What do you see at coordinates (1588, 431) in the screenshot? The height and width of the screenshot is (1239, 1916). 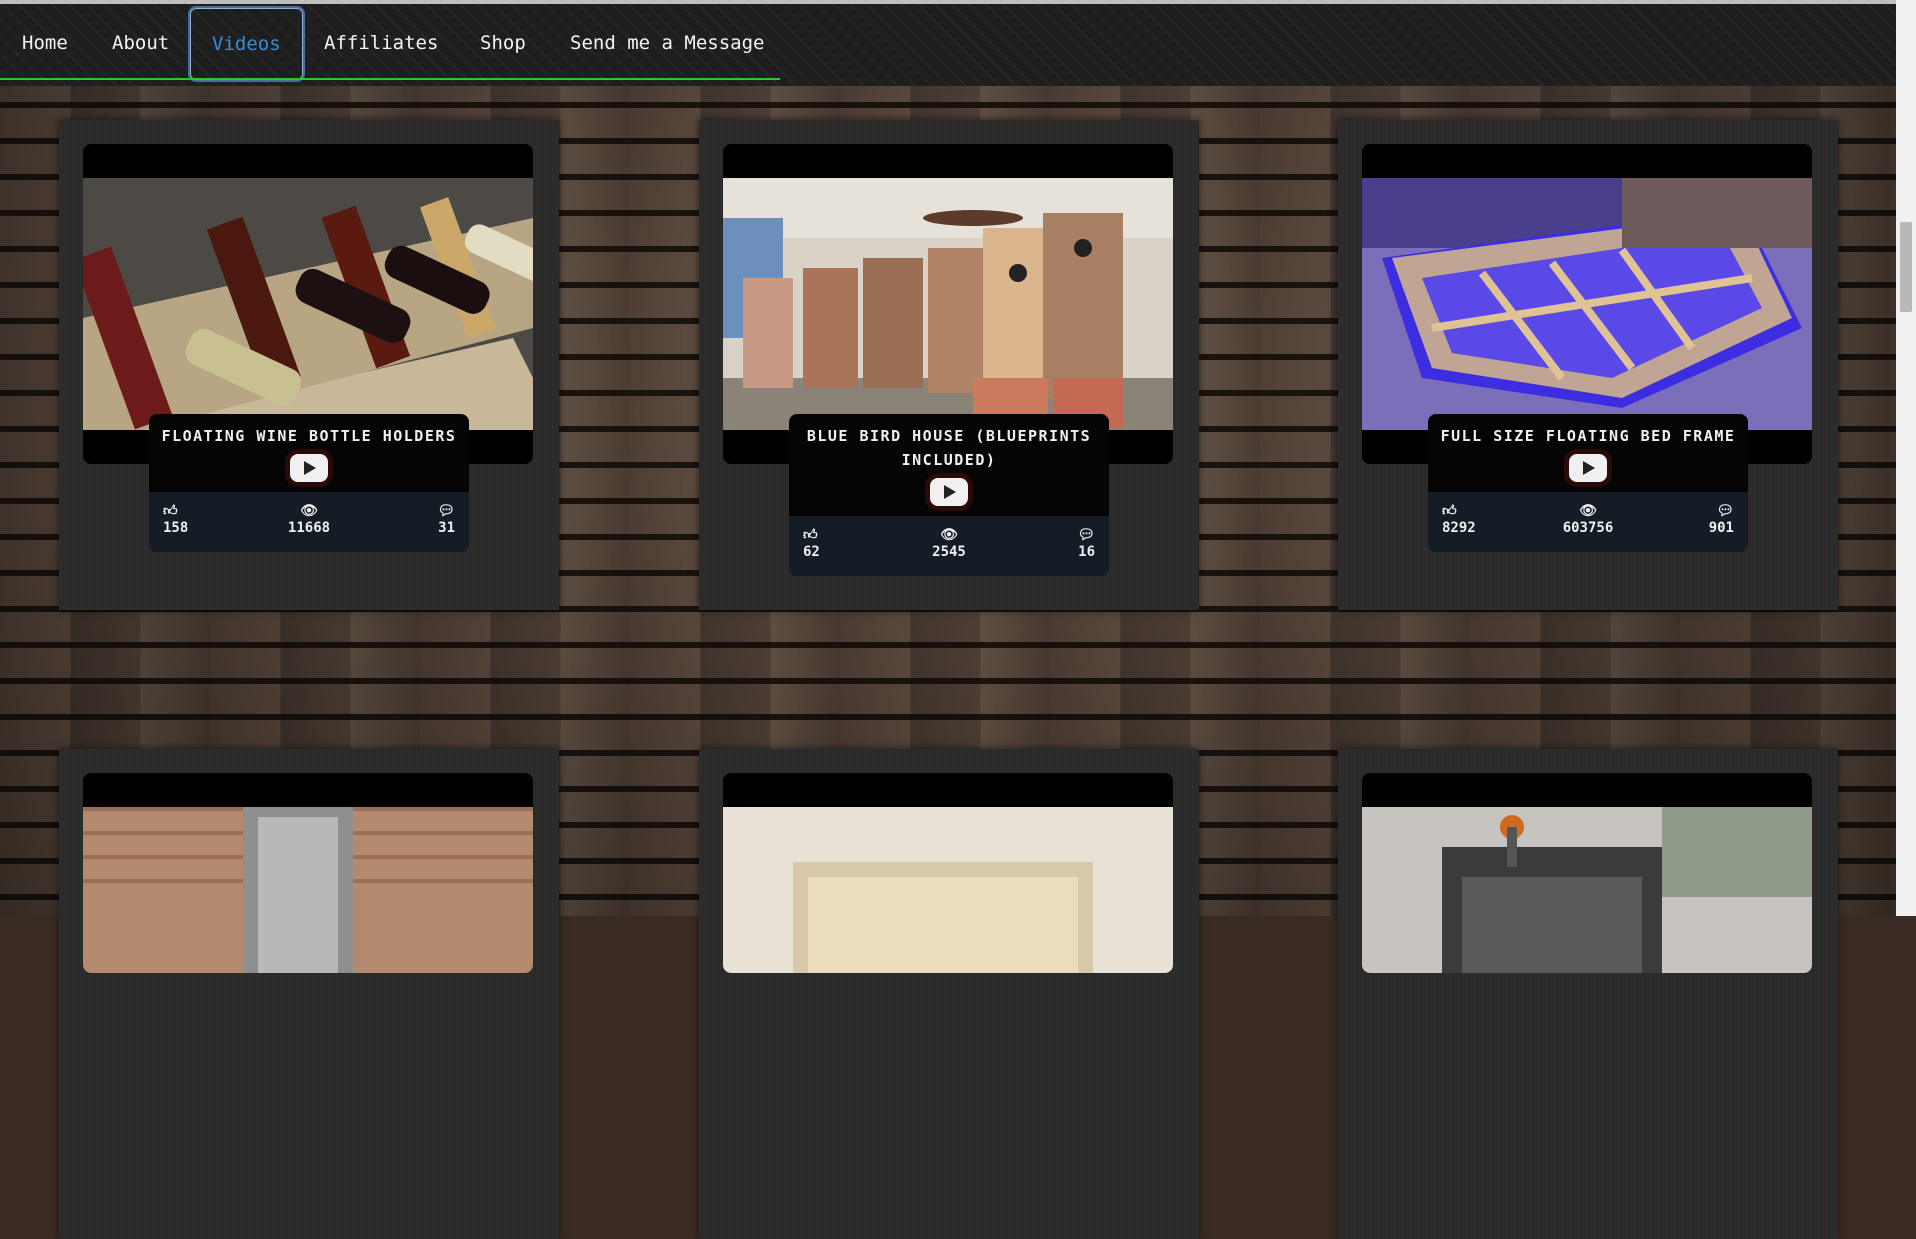 I see `video-title: FULL SIZE FLOATING BED FRAME` at bounding box center [1588, 431].